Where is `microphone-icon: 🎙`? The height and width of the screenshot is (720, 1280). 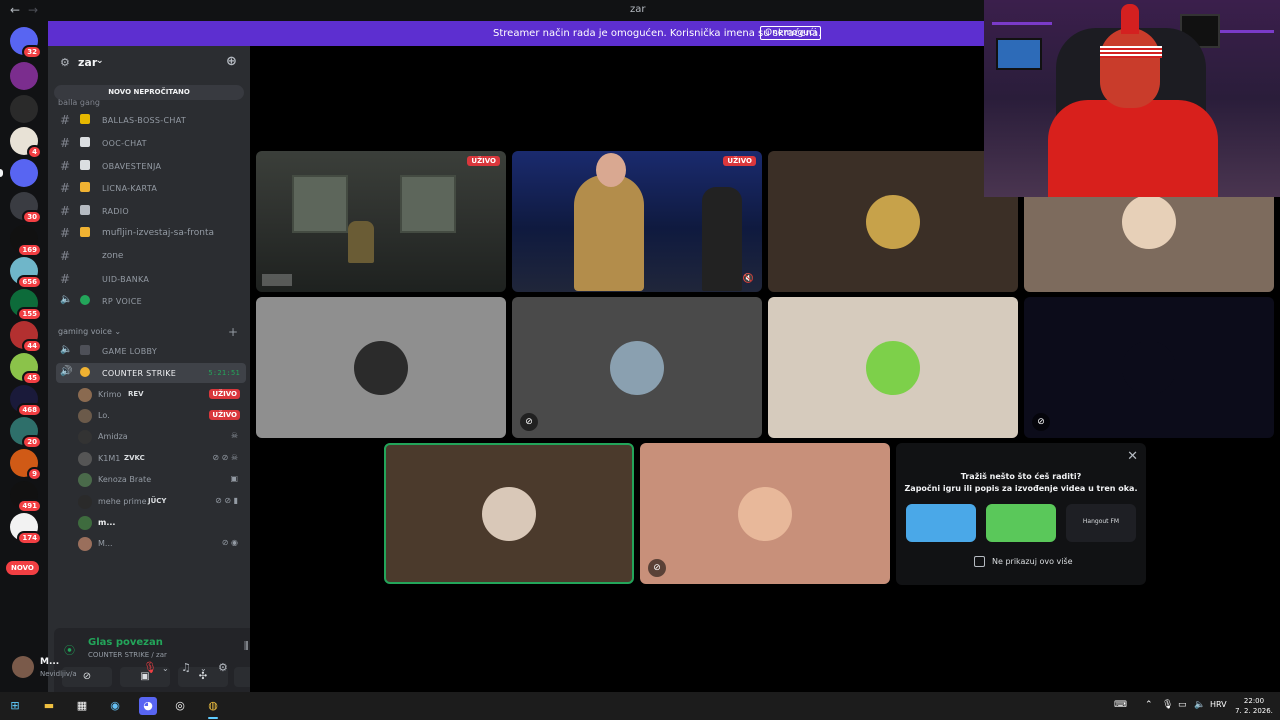 microphone-icon: 🎙 is located at coordinates (1167, 705).